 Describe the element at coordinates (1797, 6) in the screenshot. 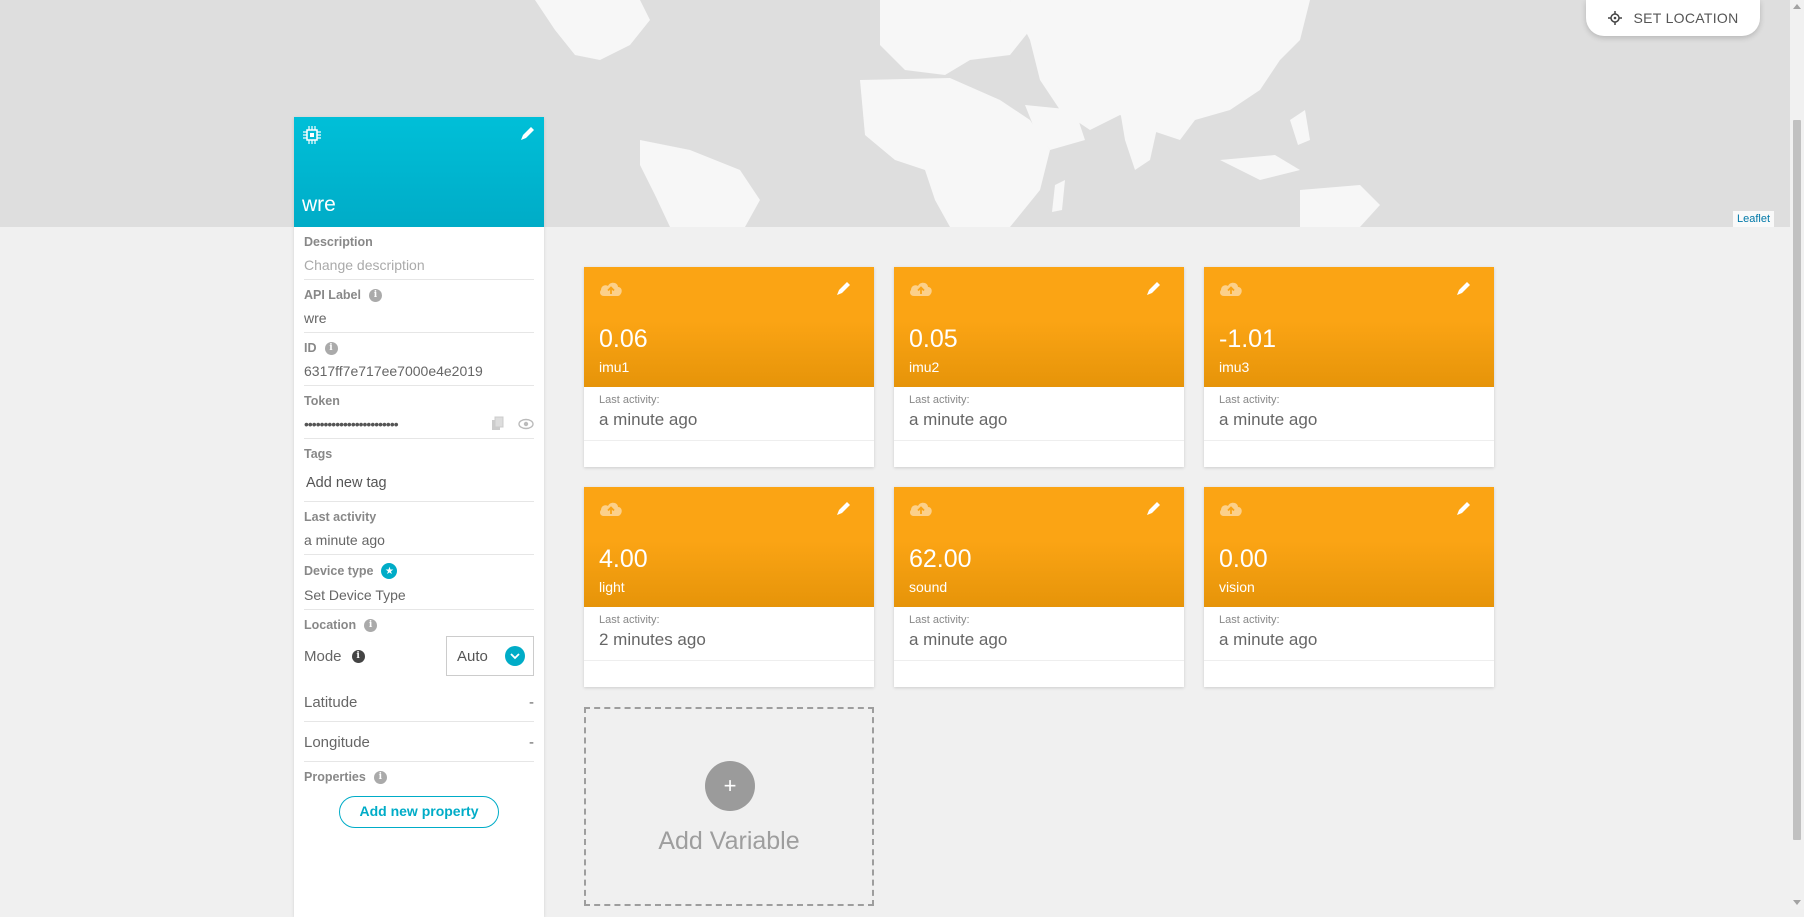

I see `scroll-up-arrow` at that location.